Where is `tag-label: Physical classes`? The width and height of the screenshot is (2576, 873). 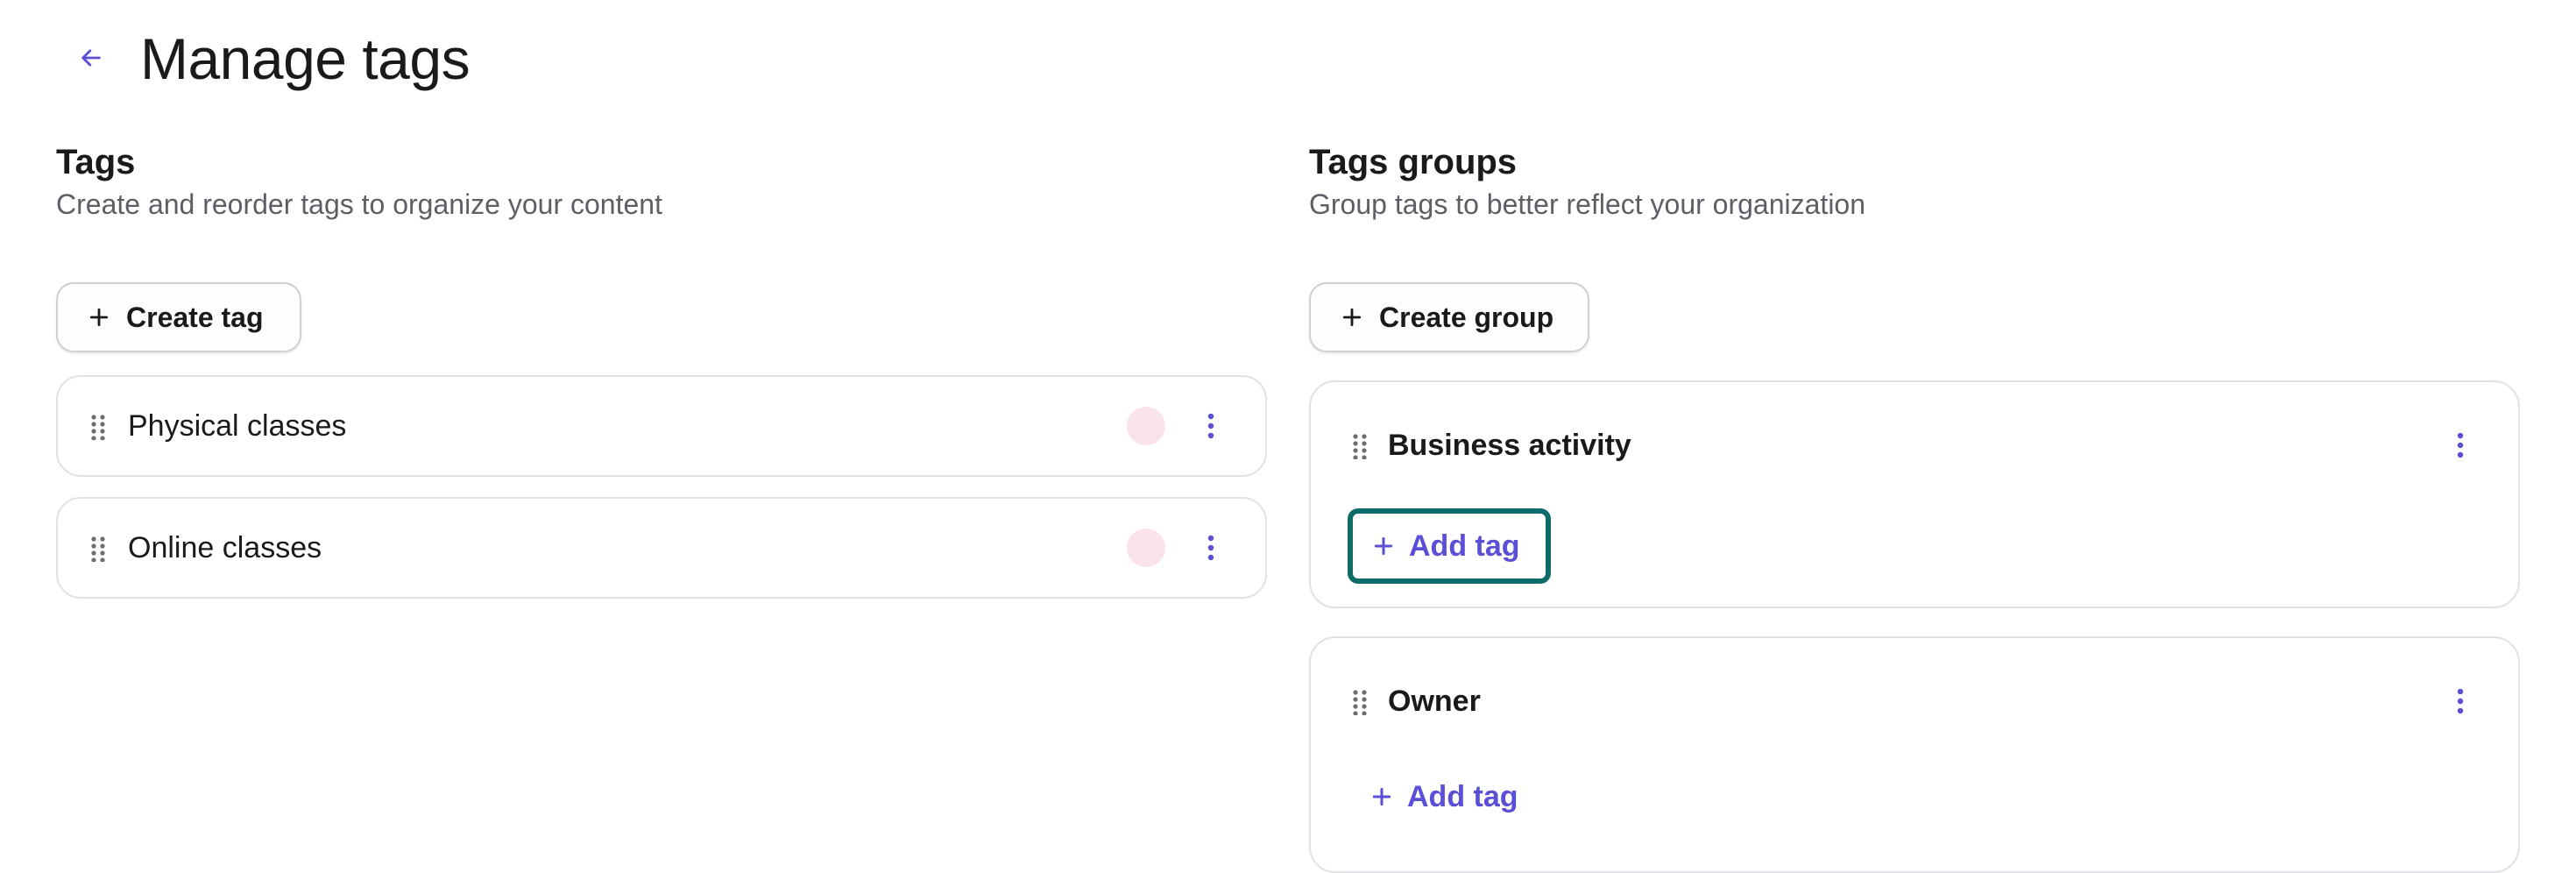 tag-label: Physical classes is located at coordinates (237, 426).